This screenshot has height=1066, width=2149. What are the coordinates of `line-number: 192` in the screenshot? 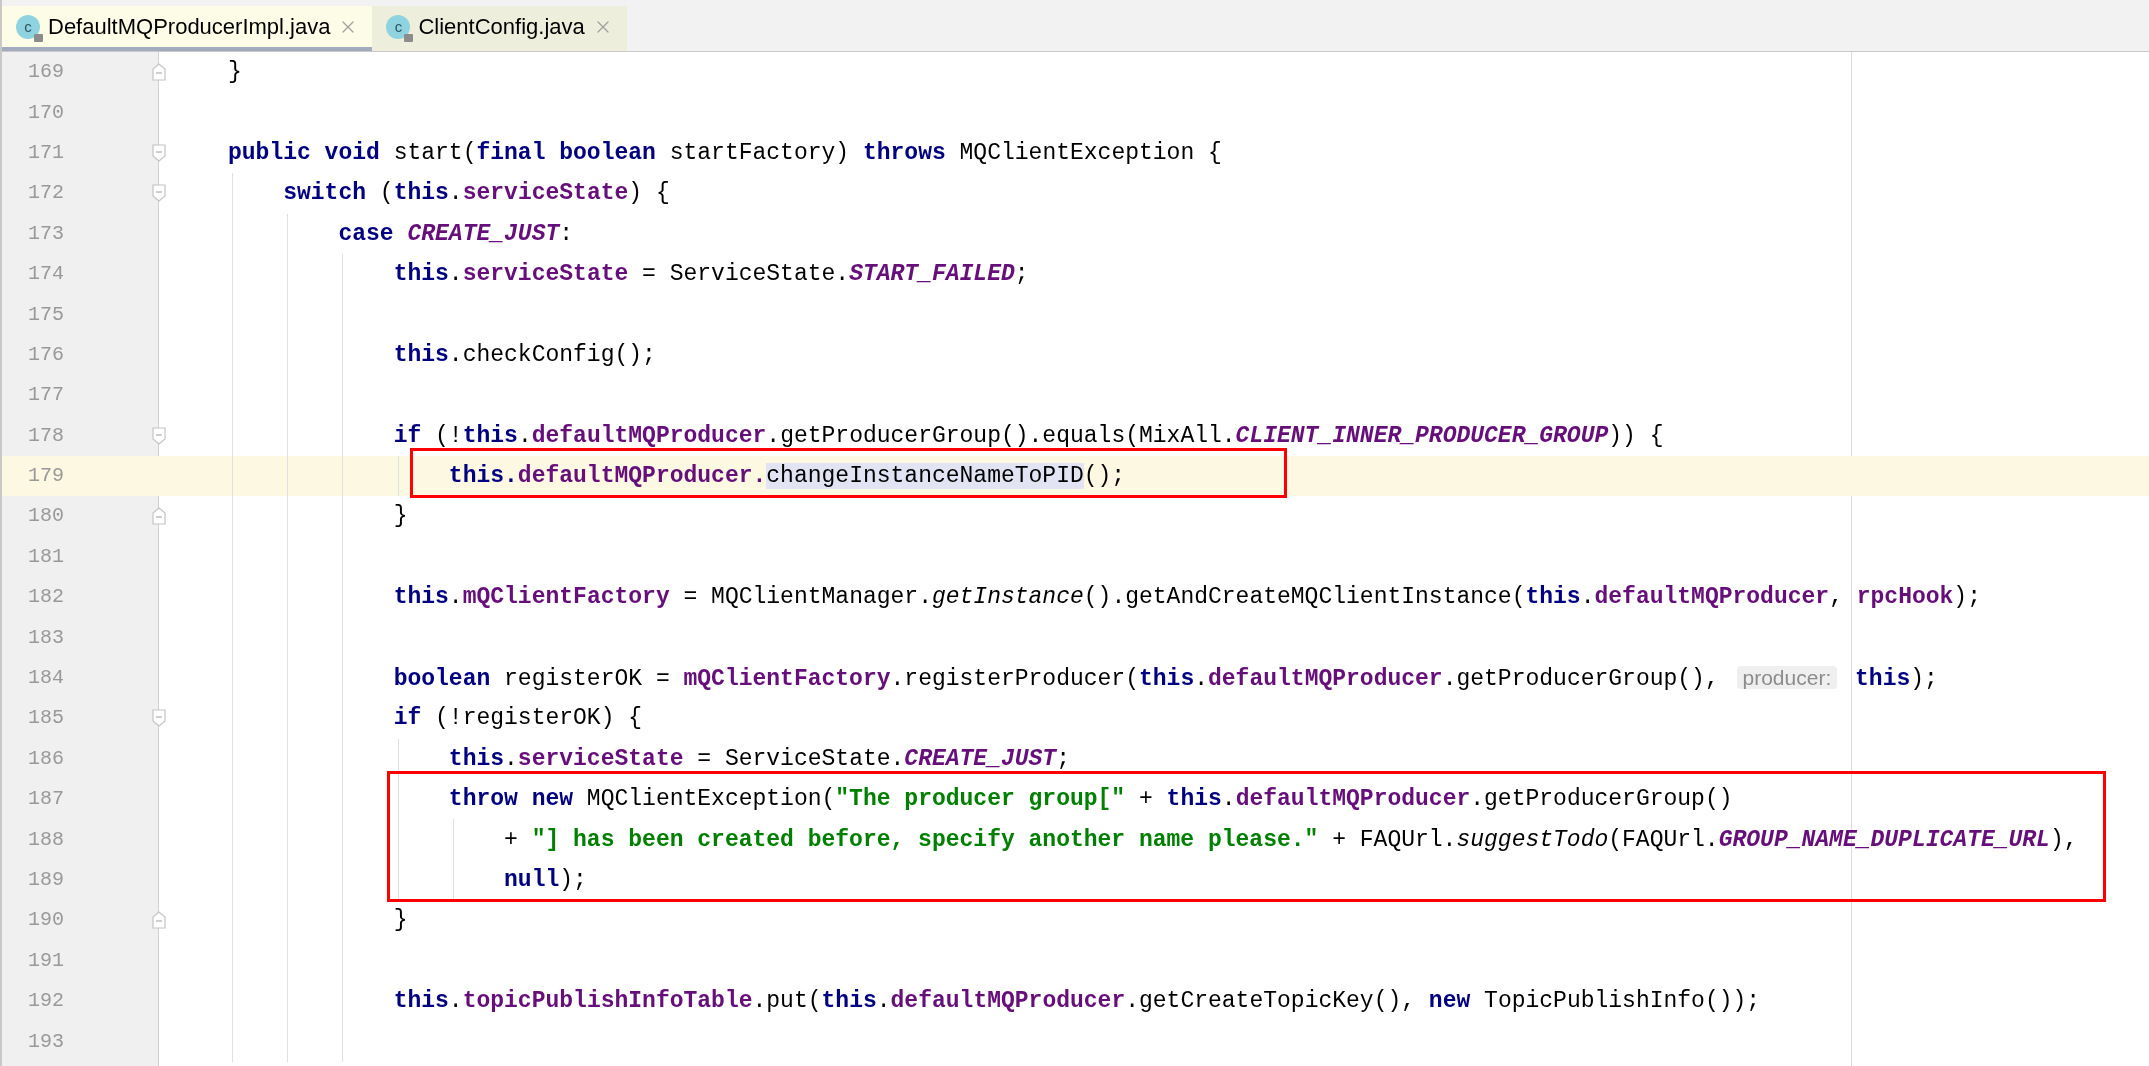 It's located at (46, 1001).